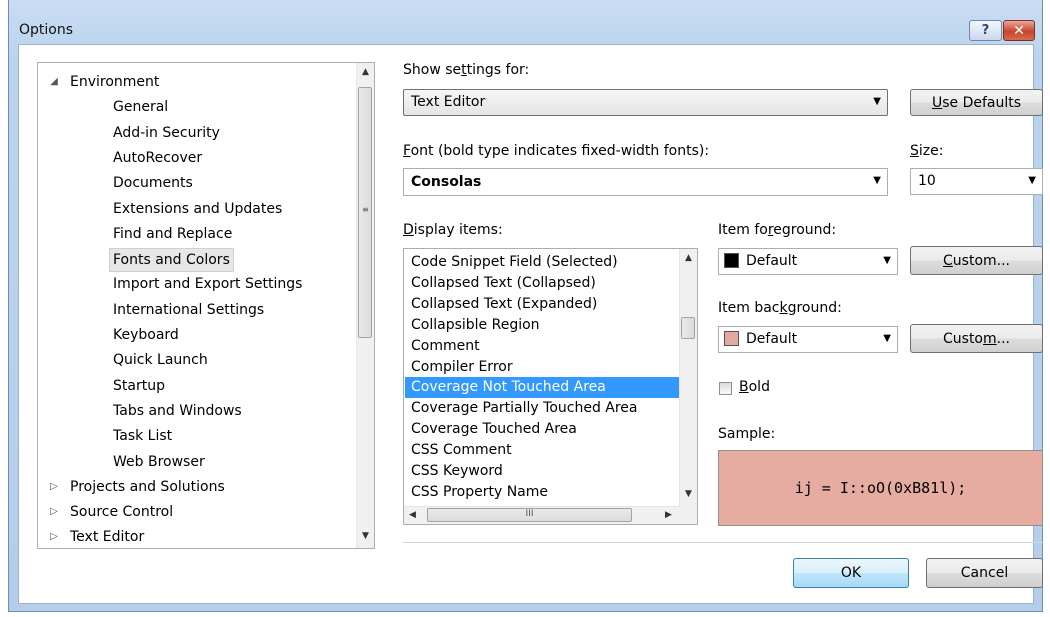  Describe the element at coordinates (668, 515) in the screenshot. I see `scroll-right-arrow-icon: ▶` at that location.